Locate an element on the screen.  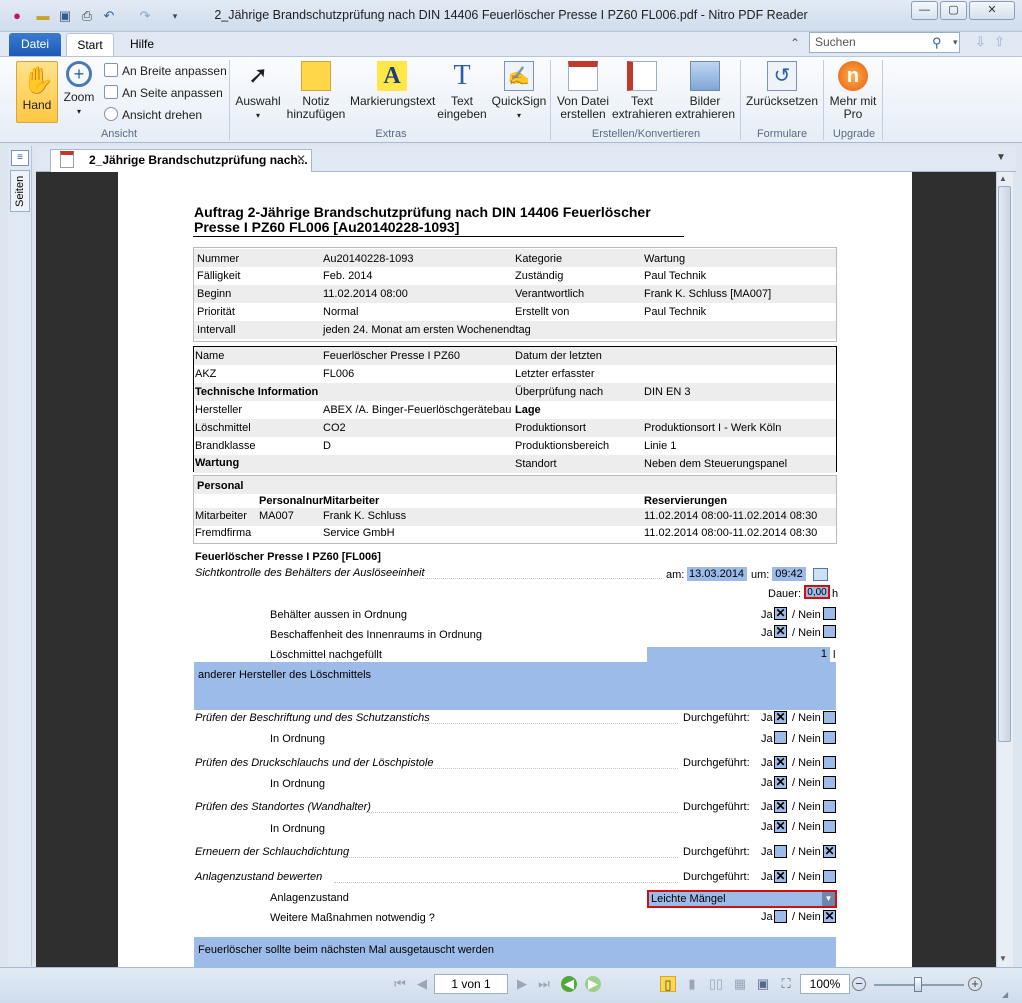
create-from-file-button: Von Datei erstellen is located at coordinates (583, 91).